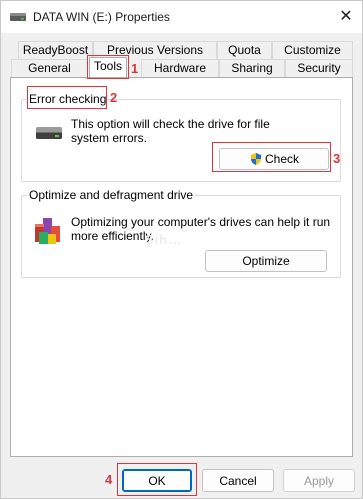  What do you see at coordinates (101, 17) in the screenshot?
I see `window-title: DATA WIN (E:) Properties` at bounding box center [101, 17].